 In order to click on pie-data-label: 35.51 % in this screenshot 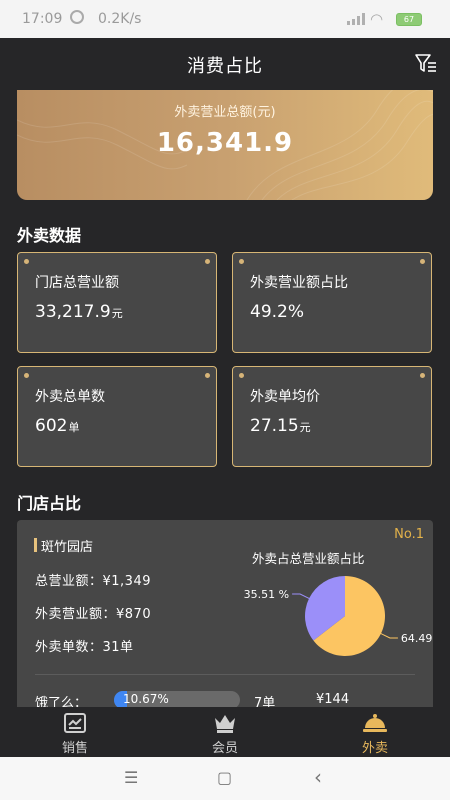, I will do `click(266, 594)`.